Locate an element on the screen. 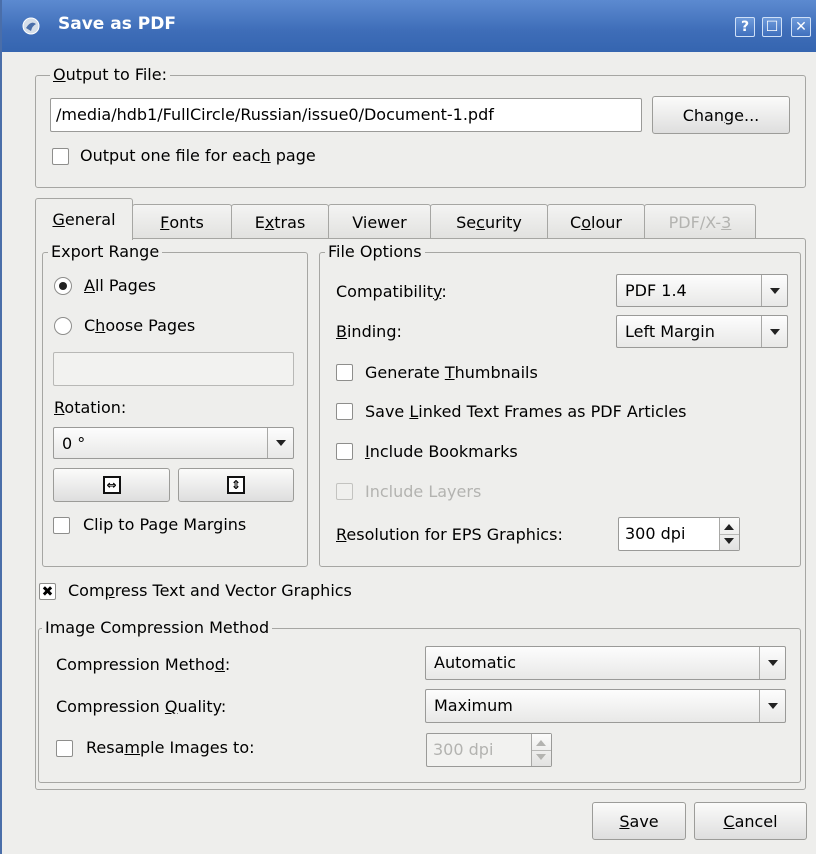  one-file-per-page-checkbox is located at coordinates (60, 156).